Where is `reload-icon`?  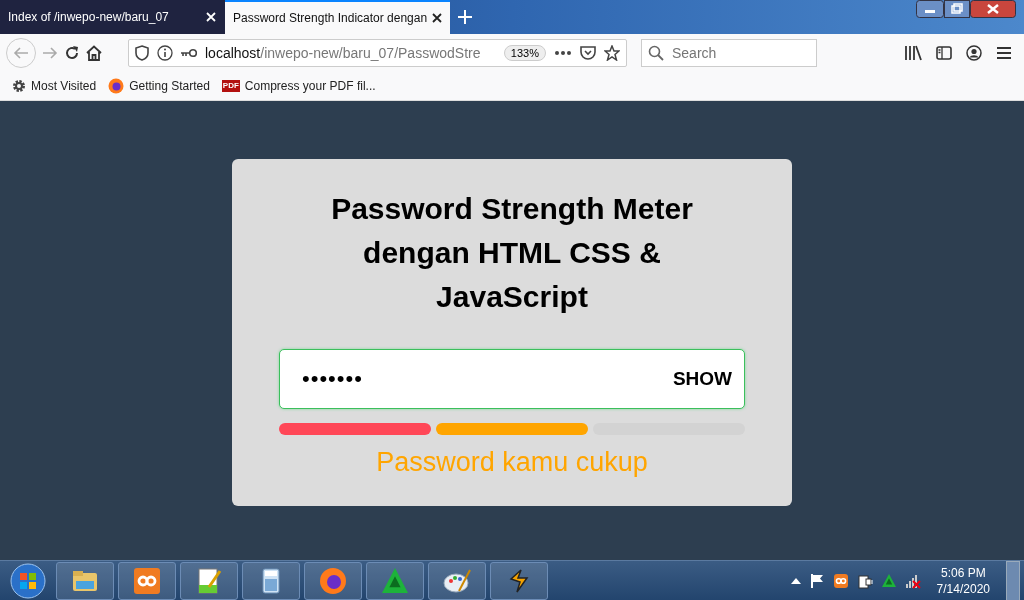
reload-icon is located at coordinates (72, 53).